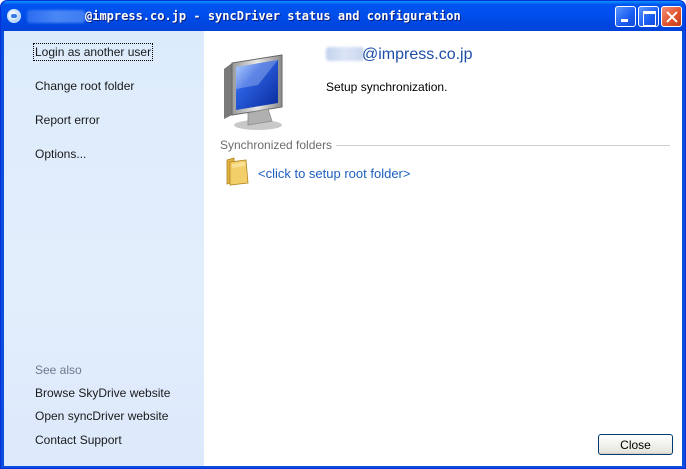  Describe the element at coordinates (58, 370) in the screenshot. I see `see-also-heading: See also` at that location.